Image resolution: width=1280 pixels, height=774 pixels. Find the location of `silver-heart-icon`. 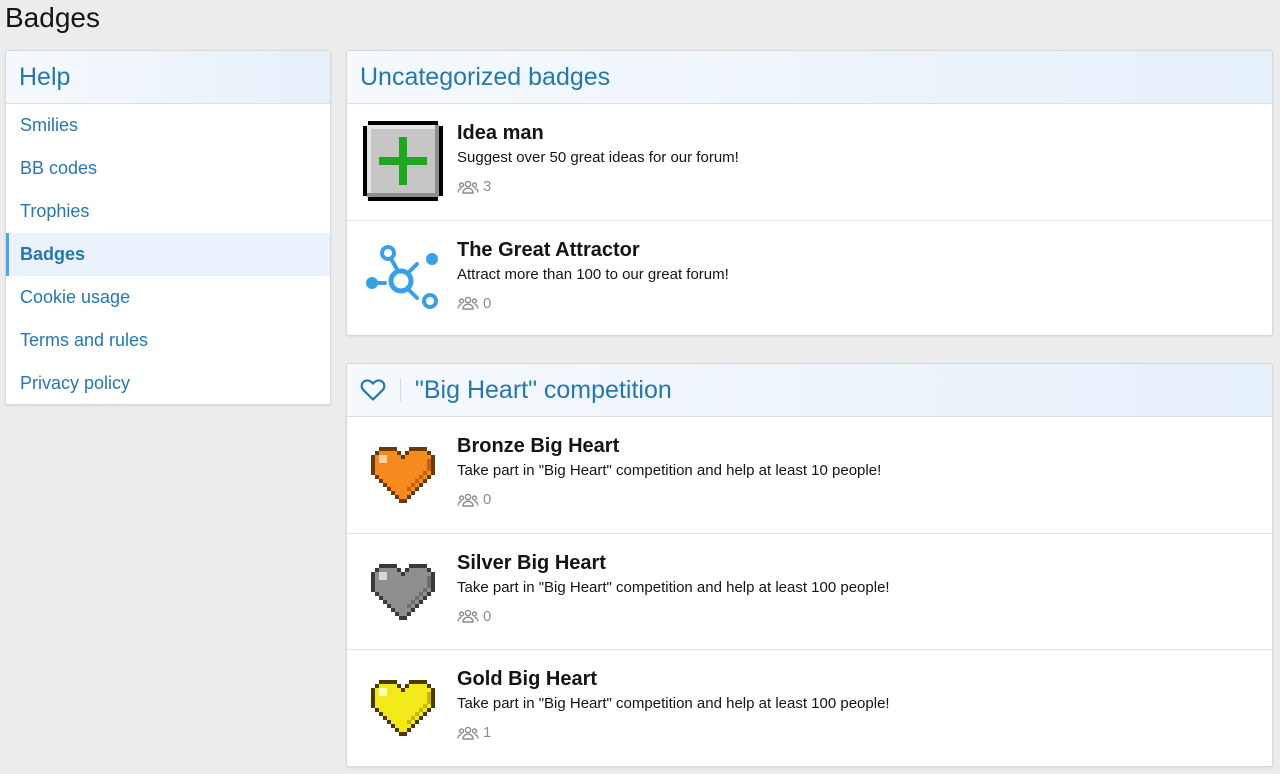

silver-heart-icon is located at coordinates (403, 591).